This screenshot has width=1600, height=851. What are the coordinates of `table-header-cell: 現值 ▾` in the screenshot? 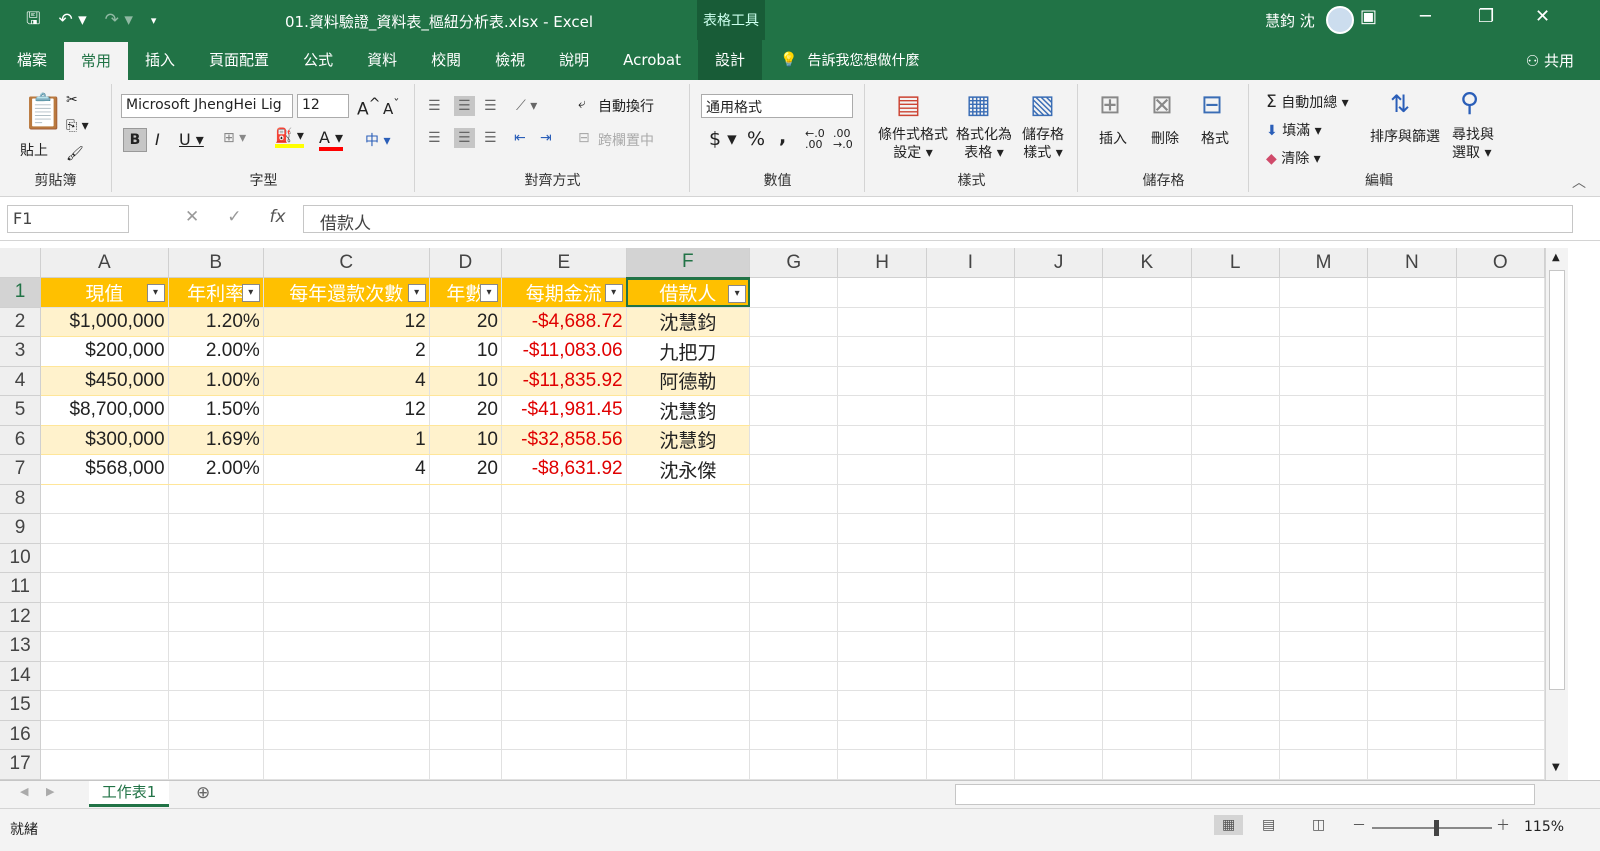 It's located at (104, 292).